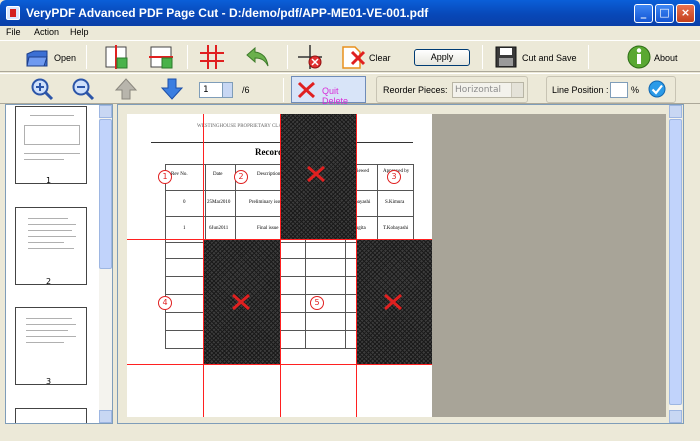 Image resolution: width=700 pixels, height=441 pixels. I want to click on confirm-check-icon, so click(657, 89).